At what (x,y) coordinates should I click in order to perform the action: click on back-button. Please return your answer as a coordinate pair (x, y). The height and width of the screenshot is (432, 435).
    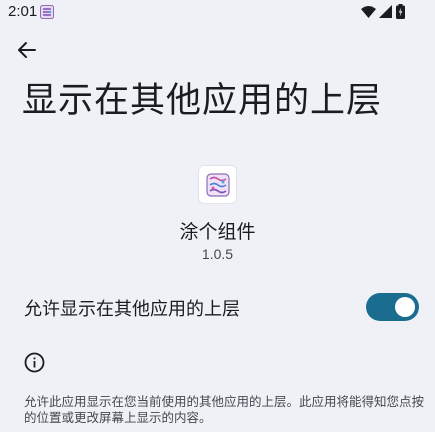
    Looking at the image, I should click on (27, 52).